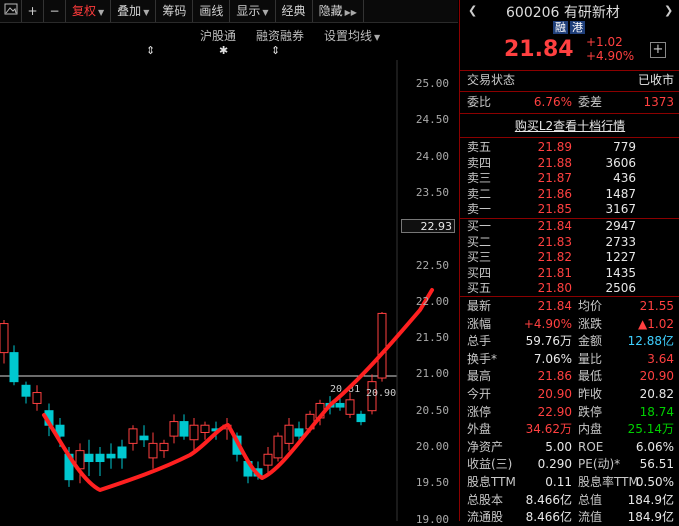 This screenshot has height=526, width=679. Describe the element at coordinates (432, 265) in the screenshot. I see `price-tick-label: 22.50` at that location.